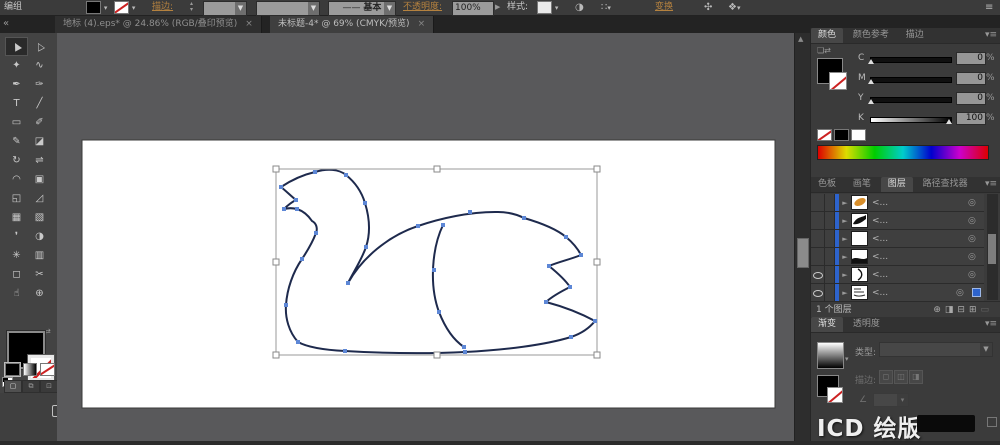 This screenshot has width=1000, height=445. I want to click on blend-tool: ◑, so click(39, 236).